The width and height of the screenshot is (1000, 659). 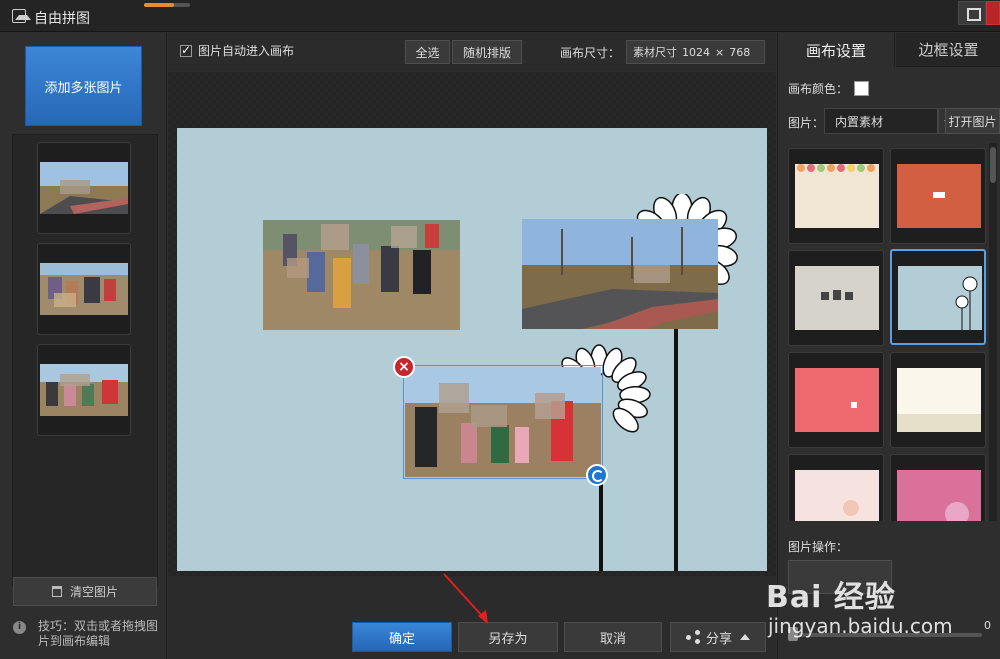 I want to click on close-button, so click(x=993, y=13).